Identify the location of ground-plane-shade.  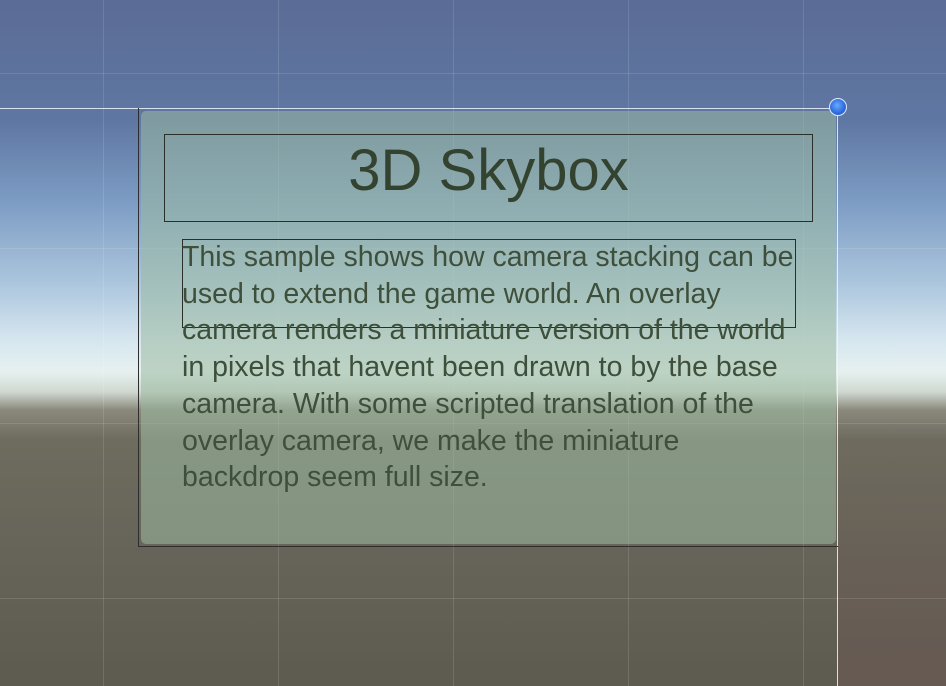
(892, 549).